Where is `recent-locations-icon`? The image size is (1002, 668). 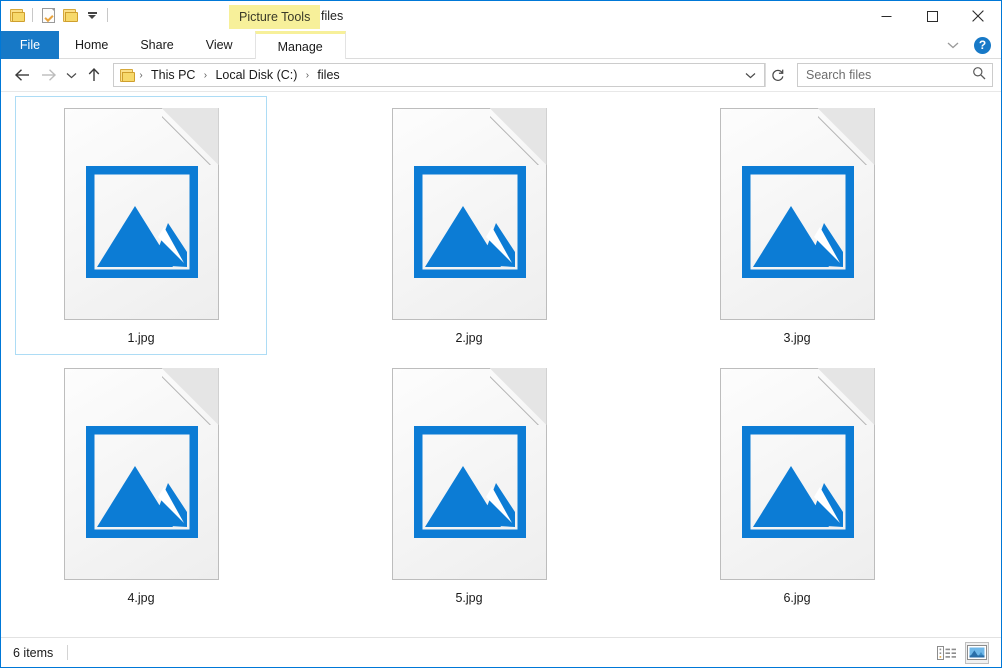 recent-locations-icon is located at coordinates (71, 75).